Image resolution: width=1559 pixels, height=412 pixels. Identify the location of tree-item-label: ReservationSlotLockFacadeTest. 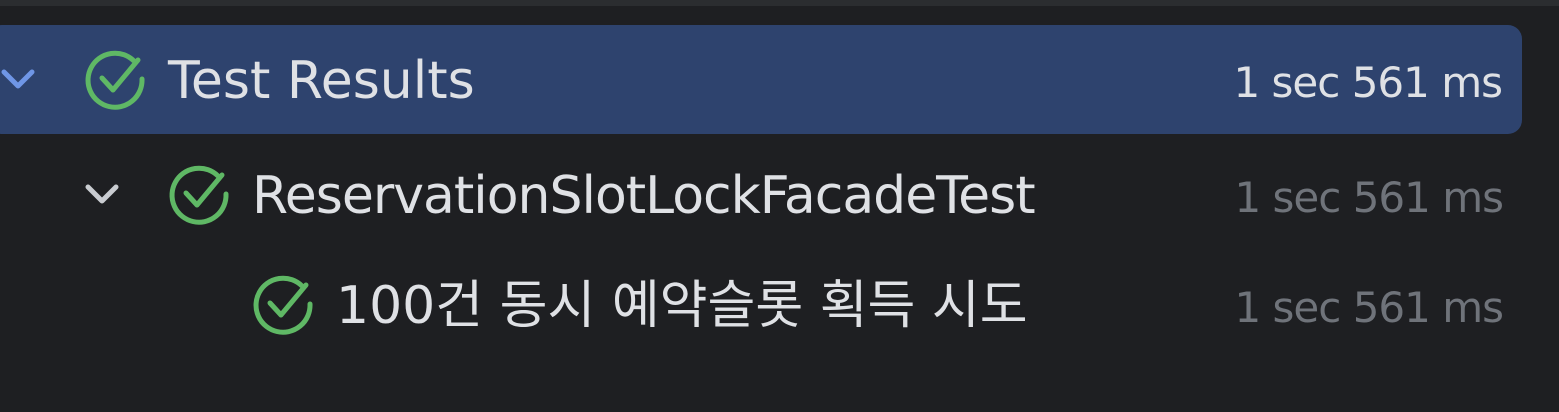
(644, 196).